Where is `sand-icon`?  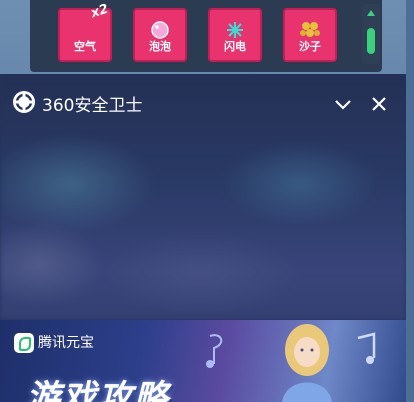
sand-icon is located at coordinates (310, 29).